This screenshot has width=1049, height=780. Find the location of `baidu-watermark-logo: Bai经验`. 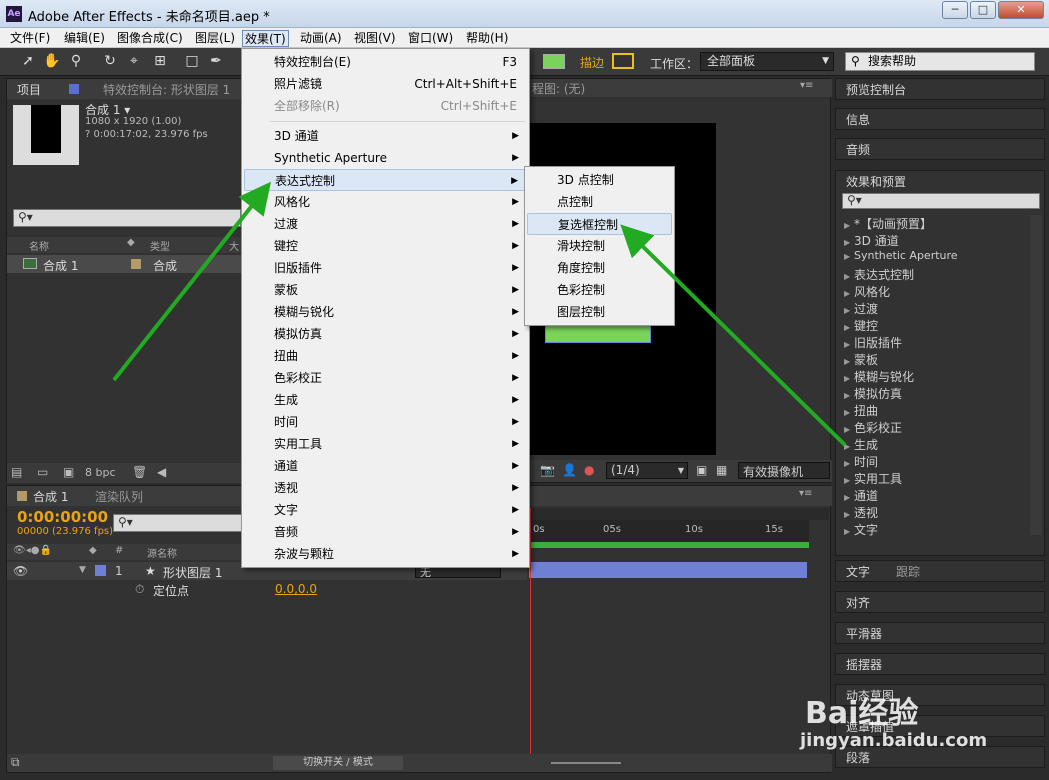

baidu-watermark-logo: Bai经验 is located at coordinates (862, 713).